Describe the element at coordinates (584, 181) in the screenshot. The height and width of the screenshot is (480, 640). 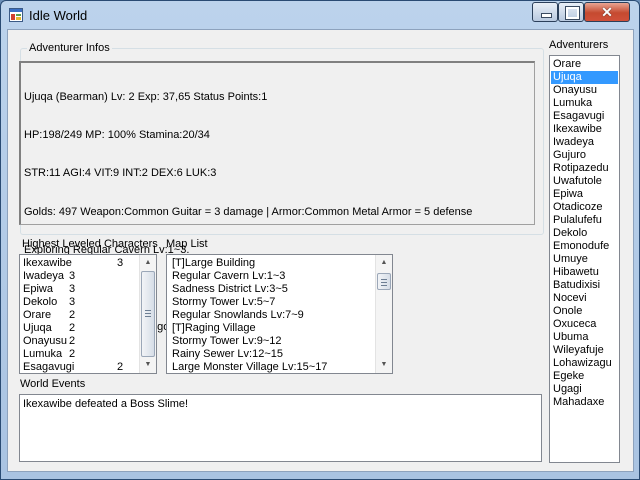
I see `list-item: Uwafutole` at that location.